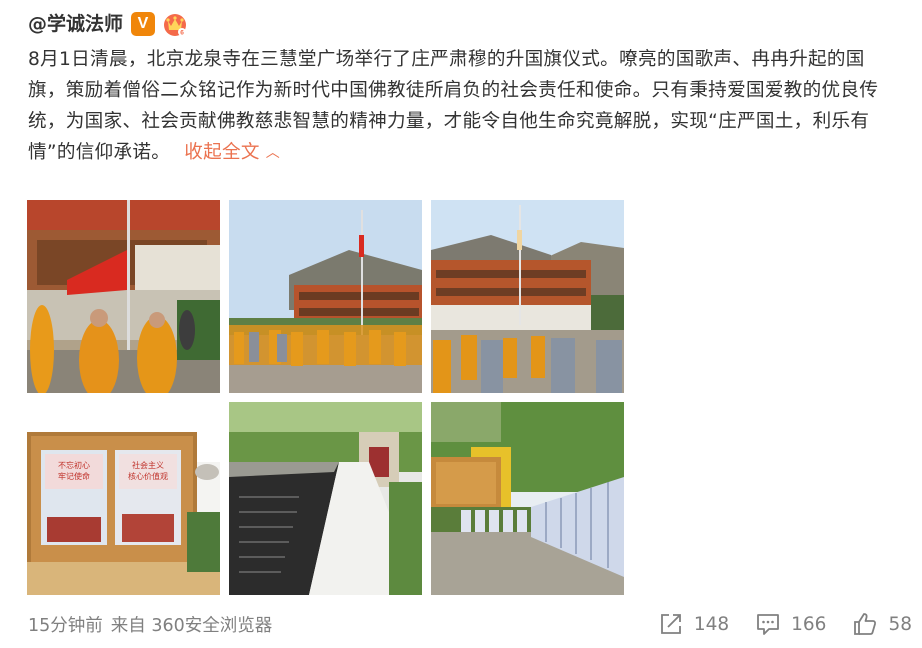  Describe the element at coordinates (900, 624) in the screenshot. I see `like-count: 58` at that location.